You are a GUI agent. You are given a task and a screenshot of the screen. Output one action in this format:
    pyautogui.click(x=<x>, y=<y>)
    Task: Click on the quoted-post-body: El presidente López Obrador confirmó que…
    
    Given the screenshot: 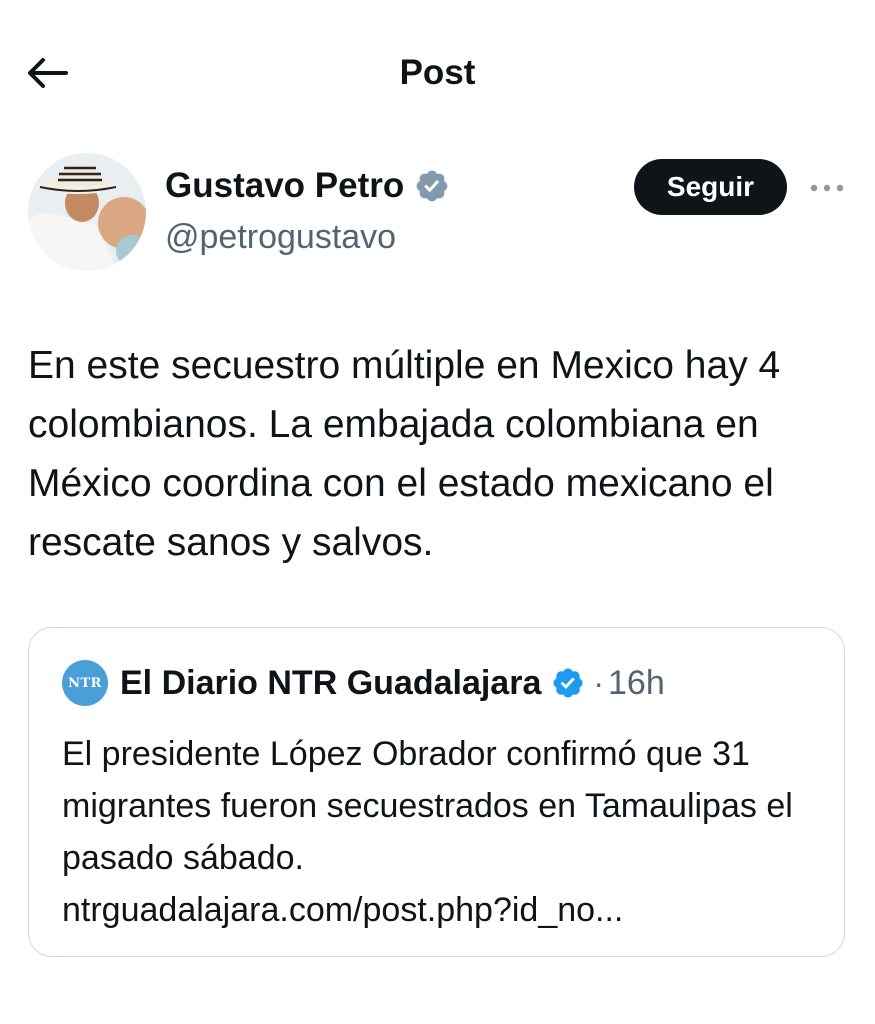 What is the action you would take?
    pyautogui.click(x=427, y=806)
    